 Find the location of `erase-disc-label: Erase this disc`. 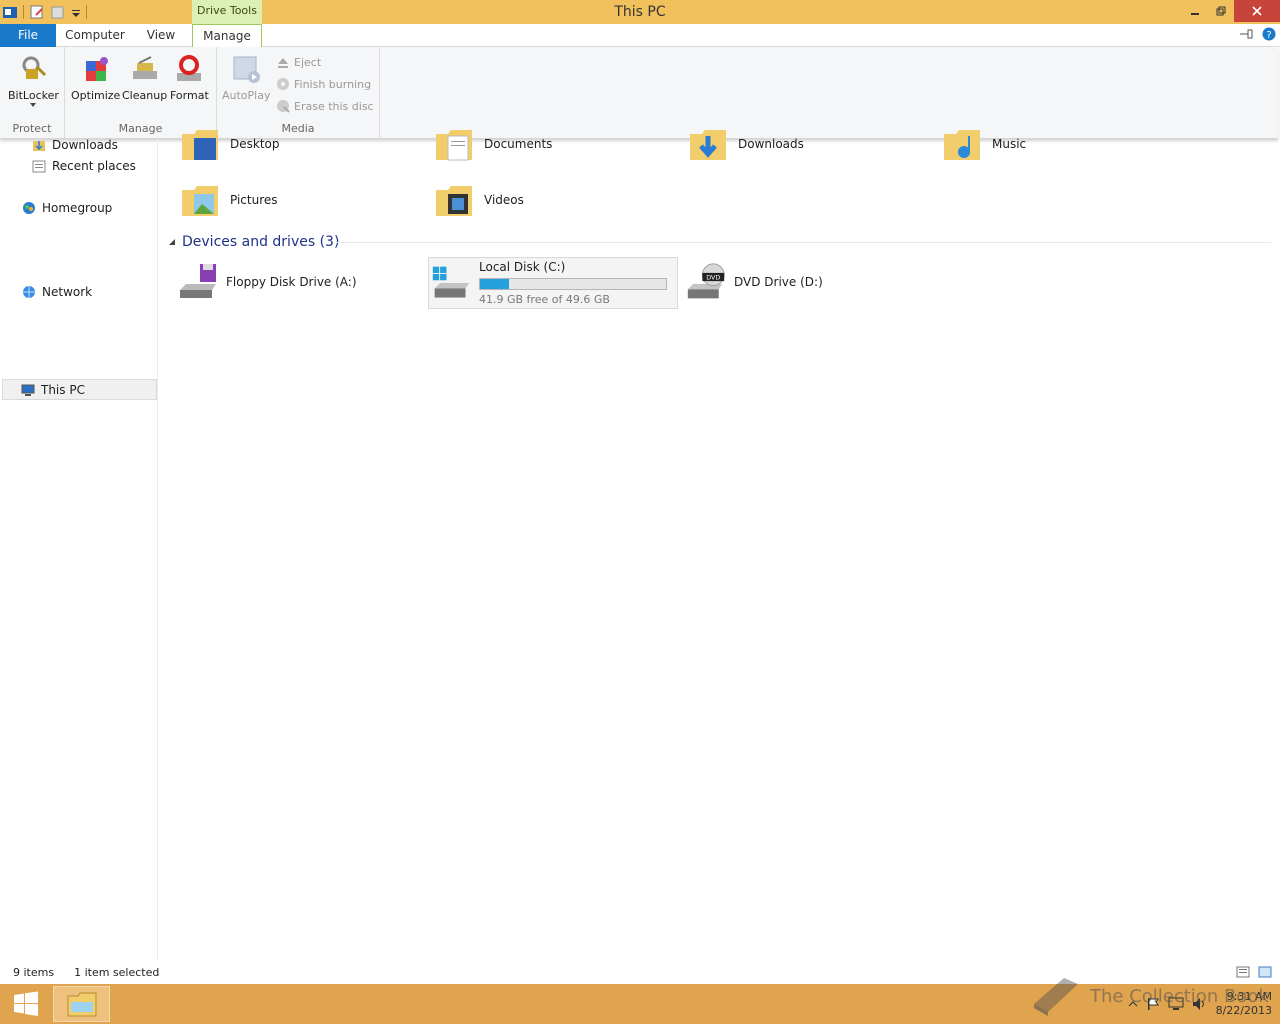

erase-disc-label: Erase this disc is located at coordinates (334, 106).